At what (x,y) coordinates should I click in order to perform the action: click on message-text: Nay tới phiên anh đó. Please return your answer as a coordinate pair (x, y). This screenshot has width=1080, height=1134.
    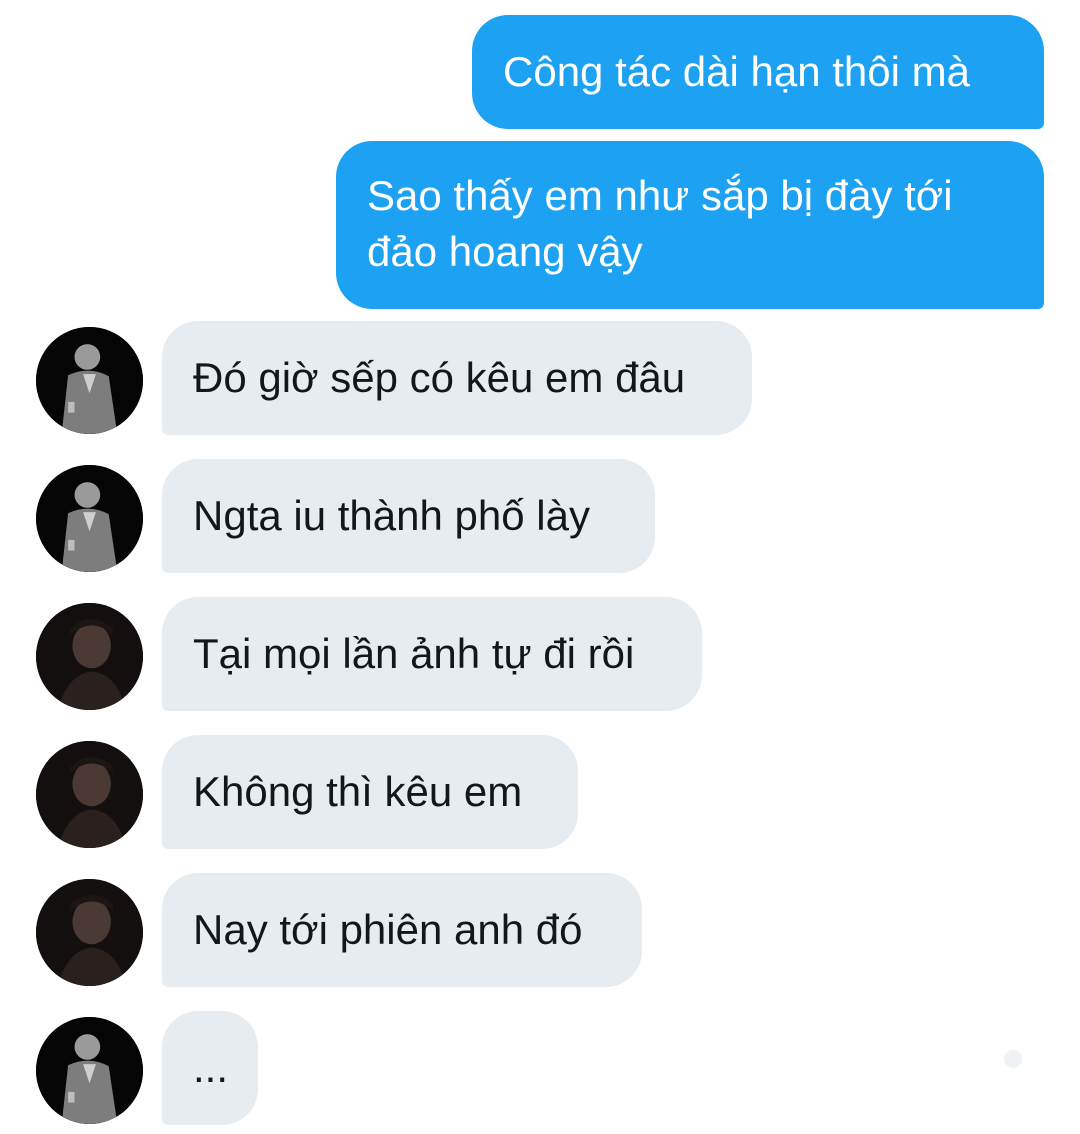
    Looking at the image, I should click on (388, 929).